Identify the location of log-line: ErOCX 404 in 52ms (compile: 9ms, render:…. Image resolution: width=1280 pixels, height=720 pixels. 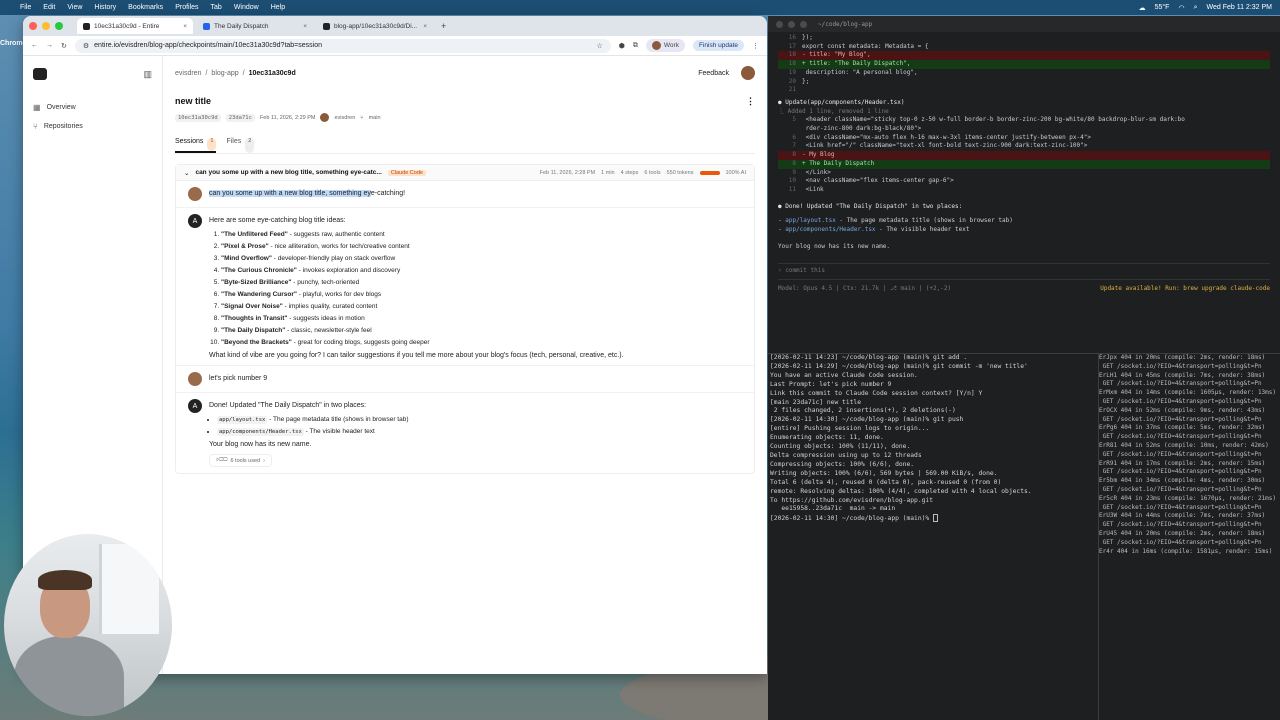
(1182, 410).